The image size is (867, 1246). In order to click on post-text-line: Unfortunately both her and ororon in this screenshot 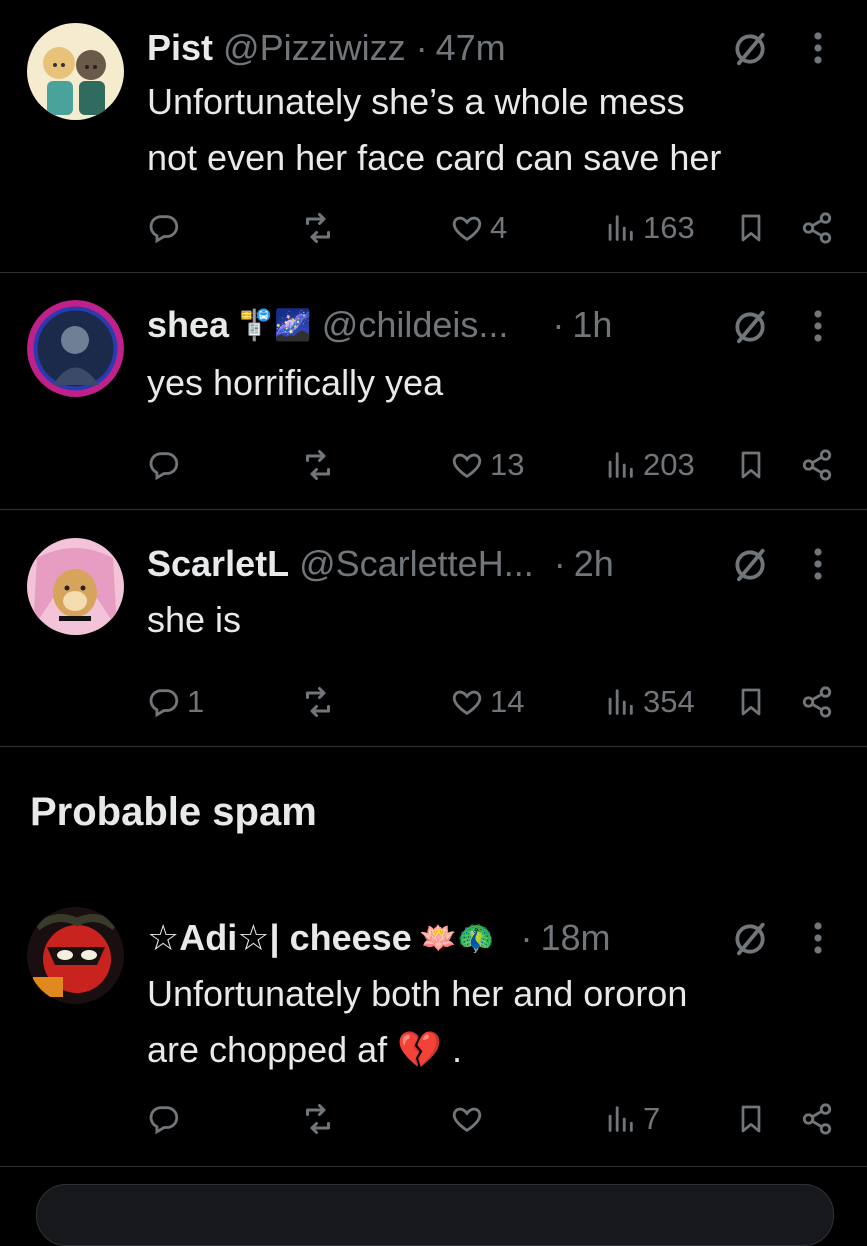, I will do `click(417, 993)`.